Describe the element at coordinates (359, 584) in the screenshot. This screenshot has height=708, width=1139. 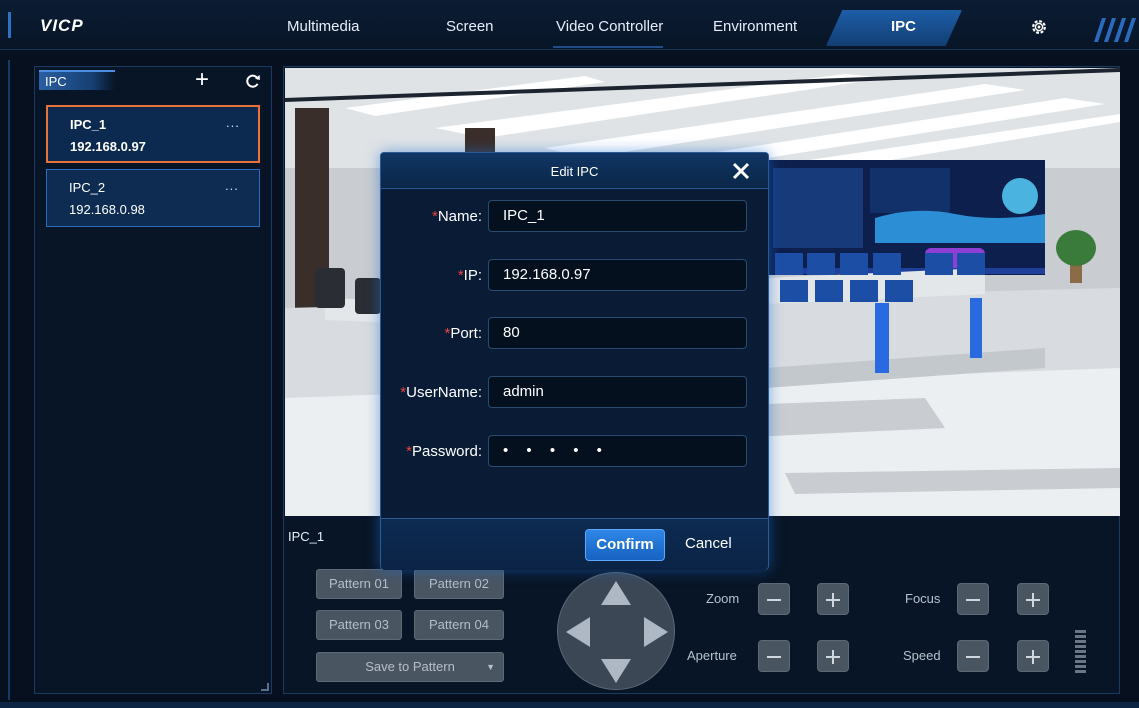
I see `pattern-01-button: Pattern 01` at that location.